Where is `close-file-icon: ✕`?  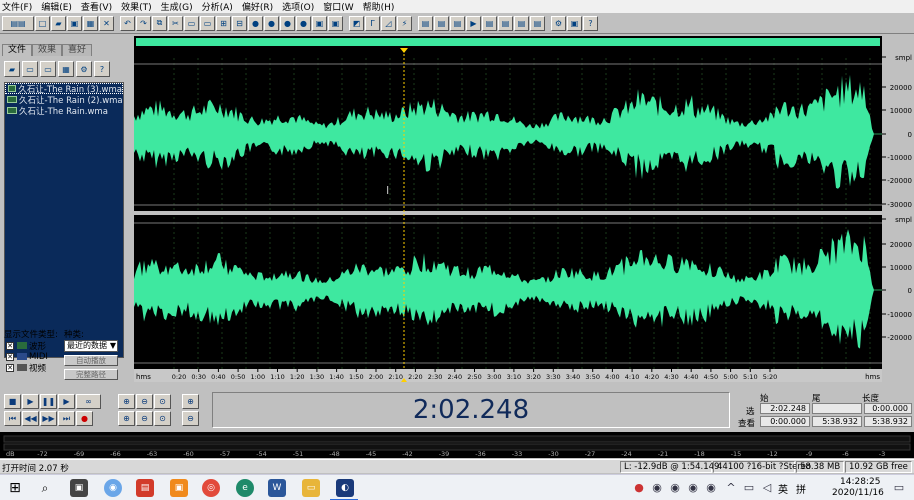 close-file-icon: ✕ is located at coordinates (106, 23).